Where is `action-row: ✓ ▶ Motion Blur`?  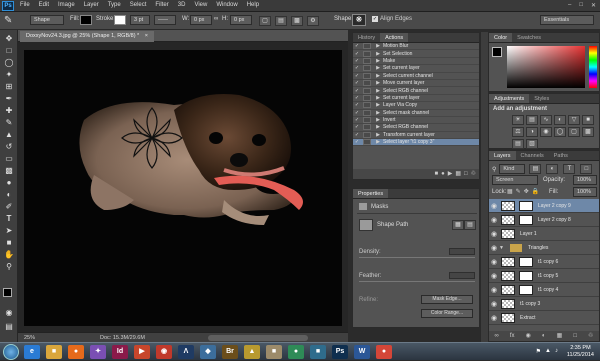
action-row: ✓ ▶ Motion Blur is located at coordinates (416, 47).